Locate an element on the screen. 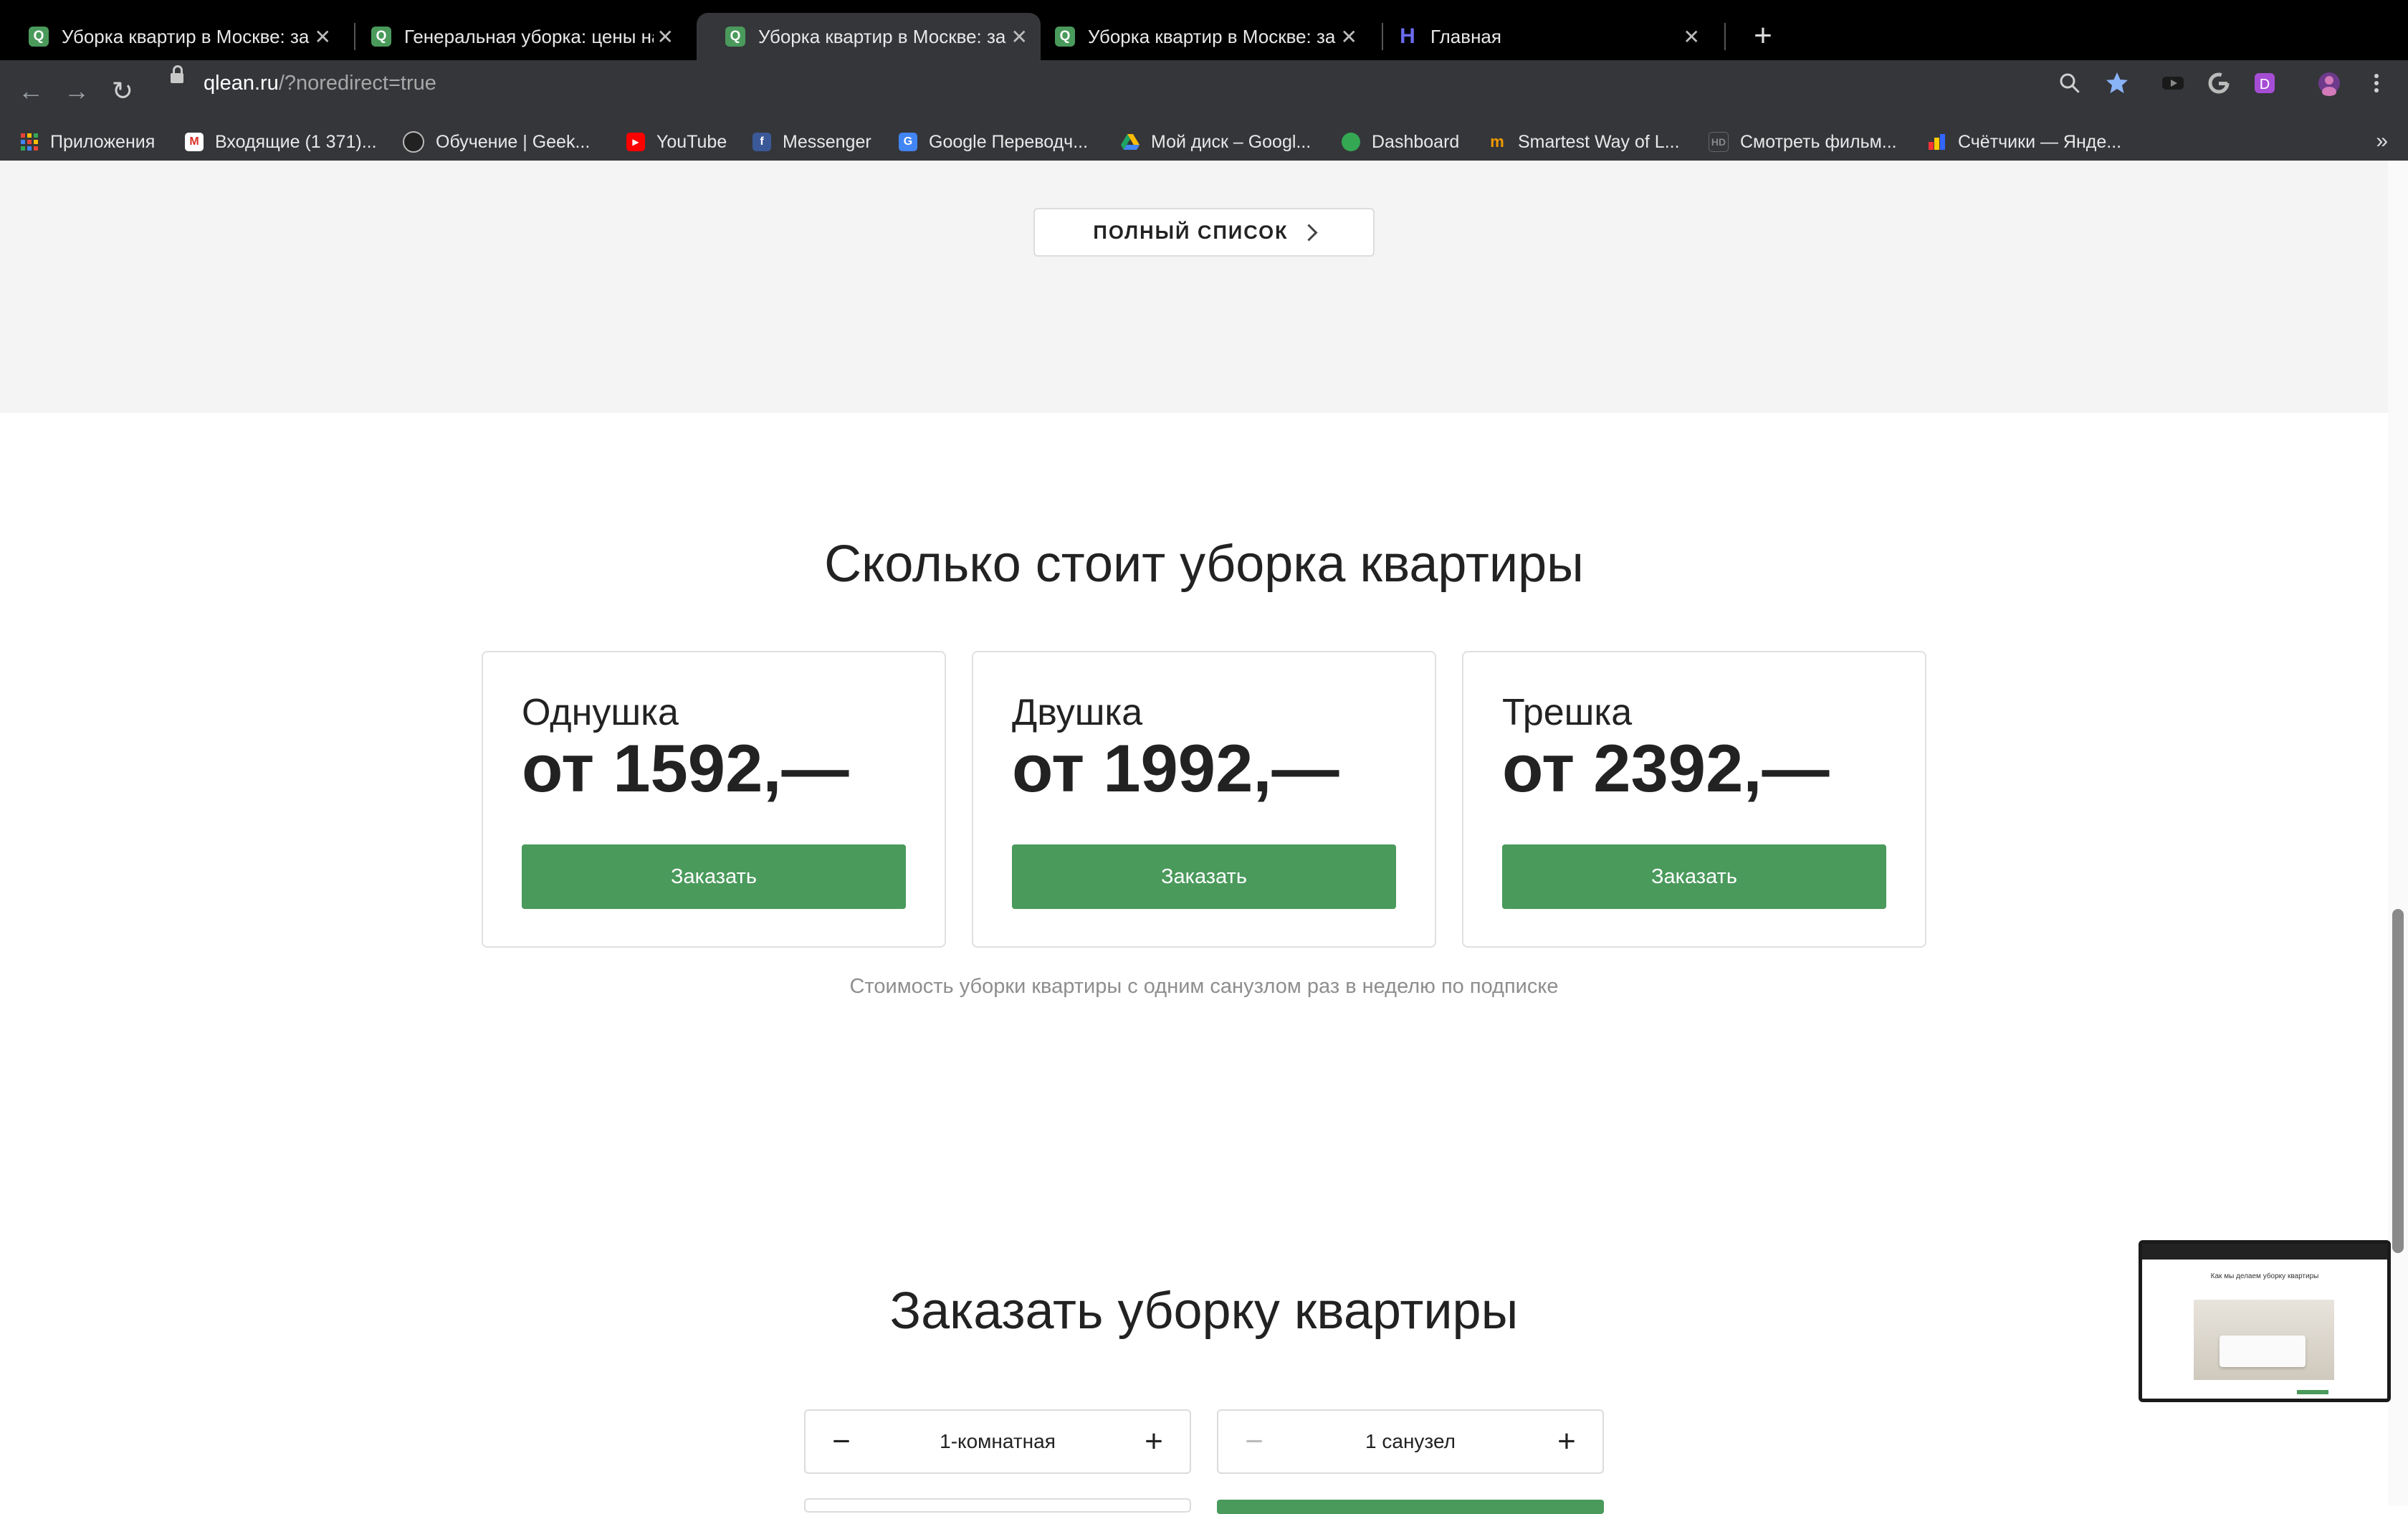 This screenshot has height=1514, width=2408. bookmark-dashboard: Dashboard is located at coordinates (1400, 141).